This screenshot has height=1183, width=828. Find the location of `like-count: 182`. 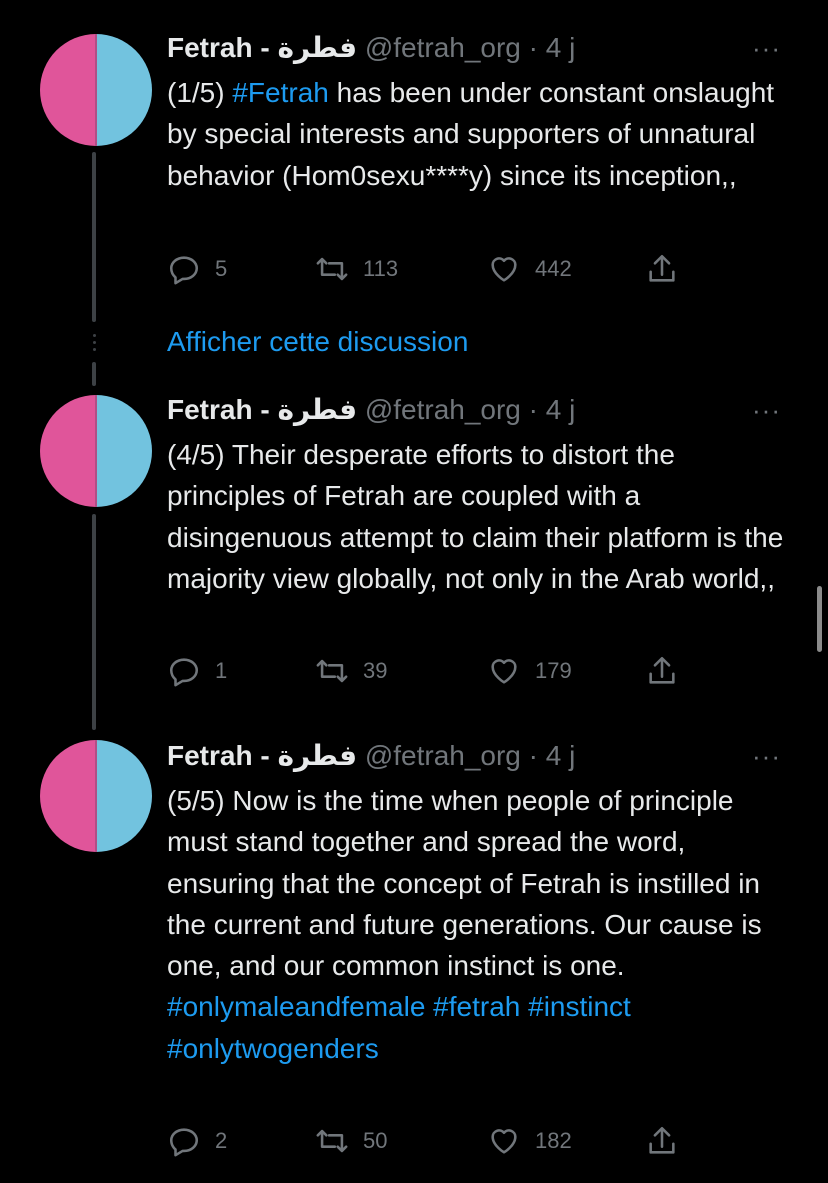

like-count: 182 is located at coordinates (553, 1140).